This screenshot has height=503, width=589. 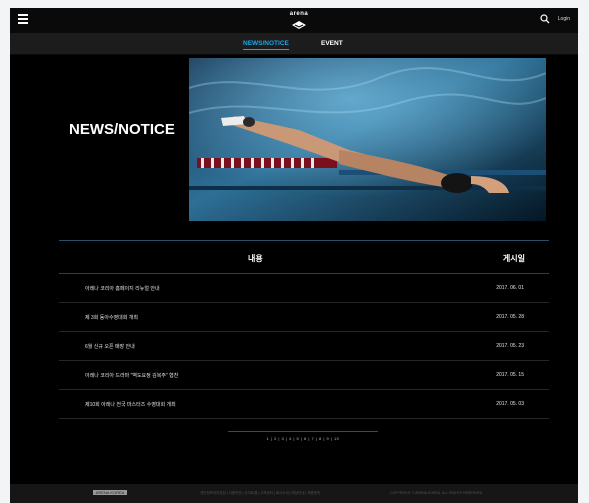 What do you see at coordinates (294, 44) in the screenshot?
I see `sub-navigation-tabs: NEWS/NOTICE EVENT` at bounding box center [294, 44].